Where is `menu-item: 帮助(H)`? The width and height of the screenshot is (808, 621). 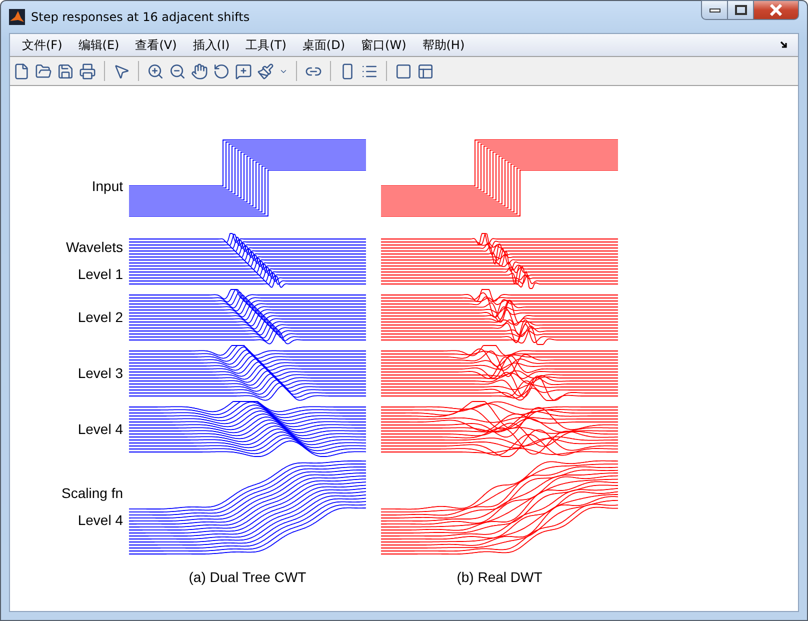 menu-item: 帮助(H) is located at coordinates (443, 45).